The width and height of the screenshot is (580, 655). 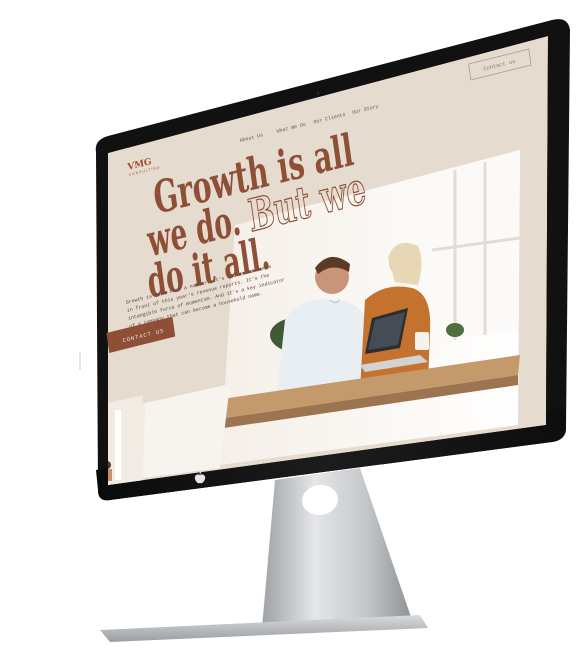 I want to click on camera-icon, so click(x=318, y=93).